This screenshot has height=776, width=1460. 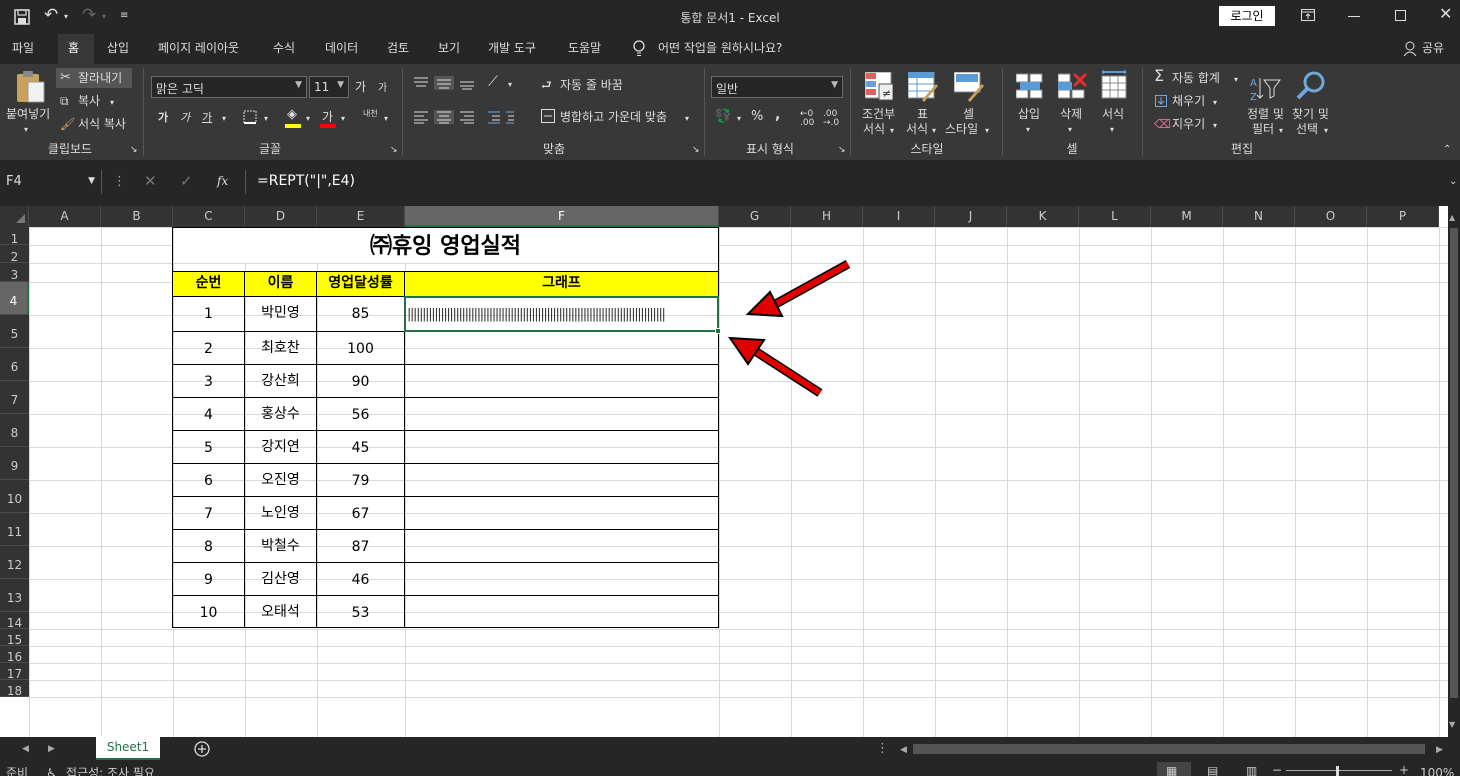 I want to click on number-format-combo: 일반 ▼, so click(x=777, y=87).